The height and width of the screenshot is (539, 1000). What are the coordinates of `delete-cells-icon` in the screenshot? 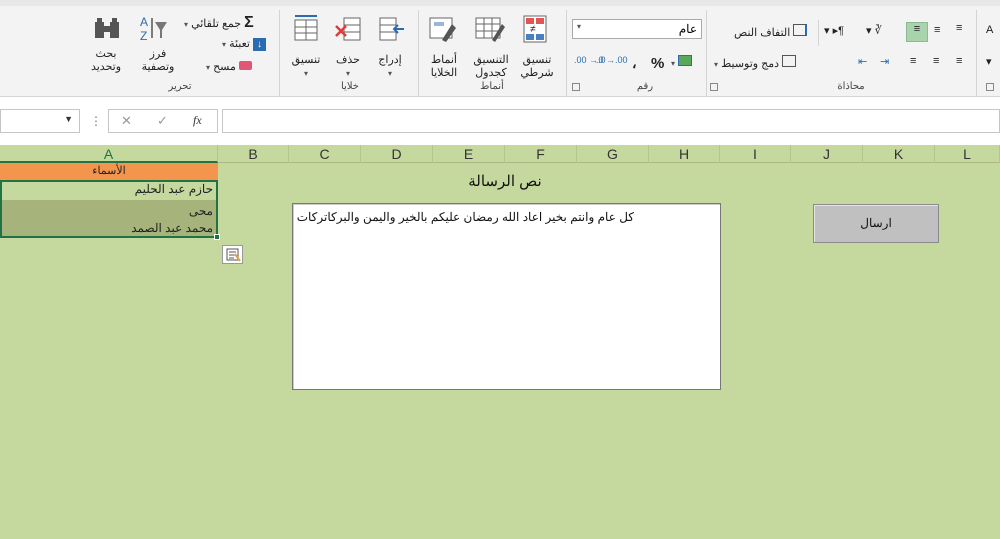 It's located at (349, 31).